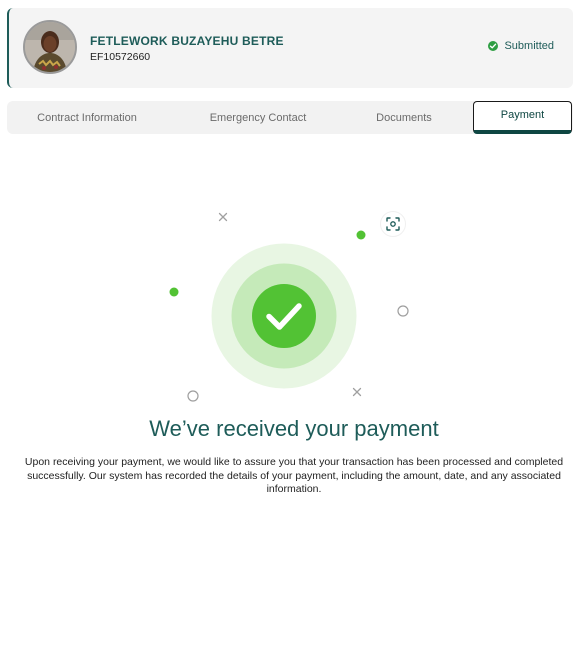  What do you see at coordinates (258, 117) in the screenshot?
I see `tab-emergency-contact: Emergency Contact` at bounding box center [258, 117].